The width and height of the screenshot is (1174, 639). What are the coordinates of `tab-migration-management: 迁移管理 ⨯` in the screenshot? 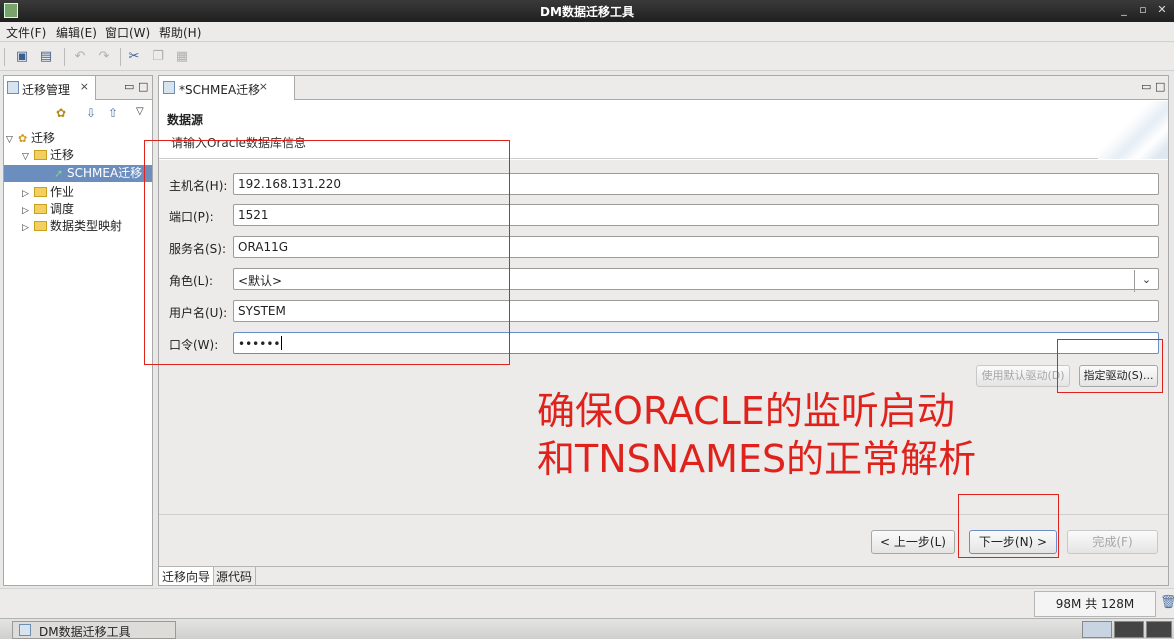 It's located at (50, 88).